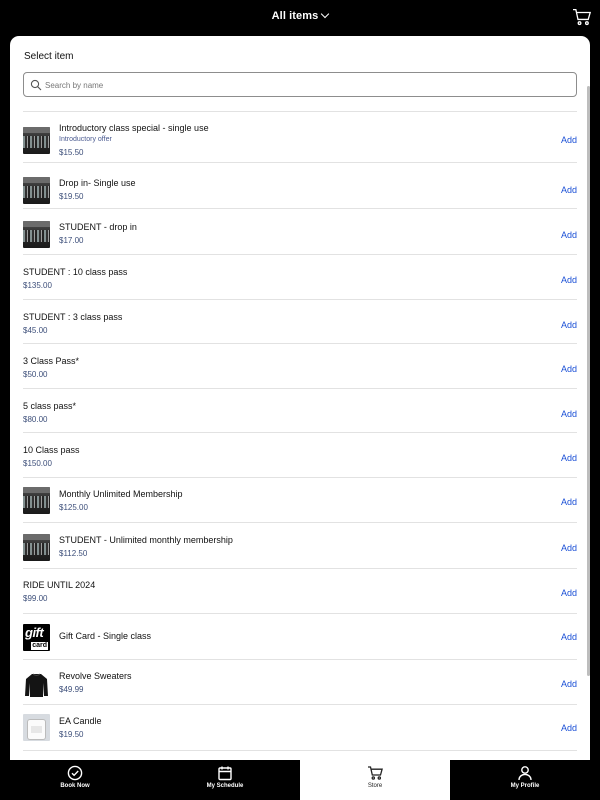 The width and height of the screenshot is (600, 800). I want to click on tab-book-now: Book Now, so click(75, 780).